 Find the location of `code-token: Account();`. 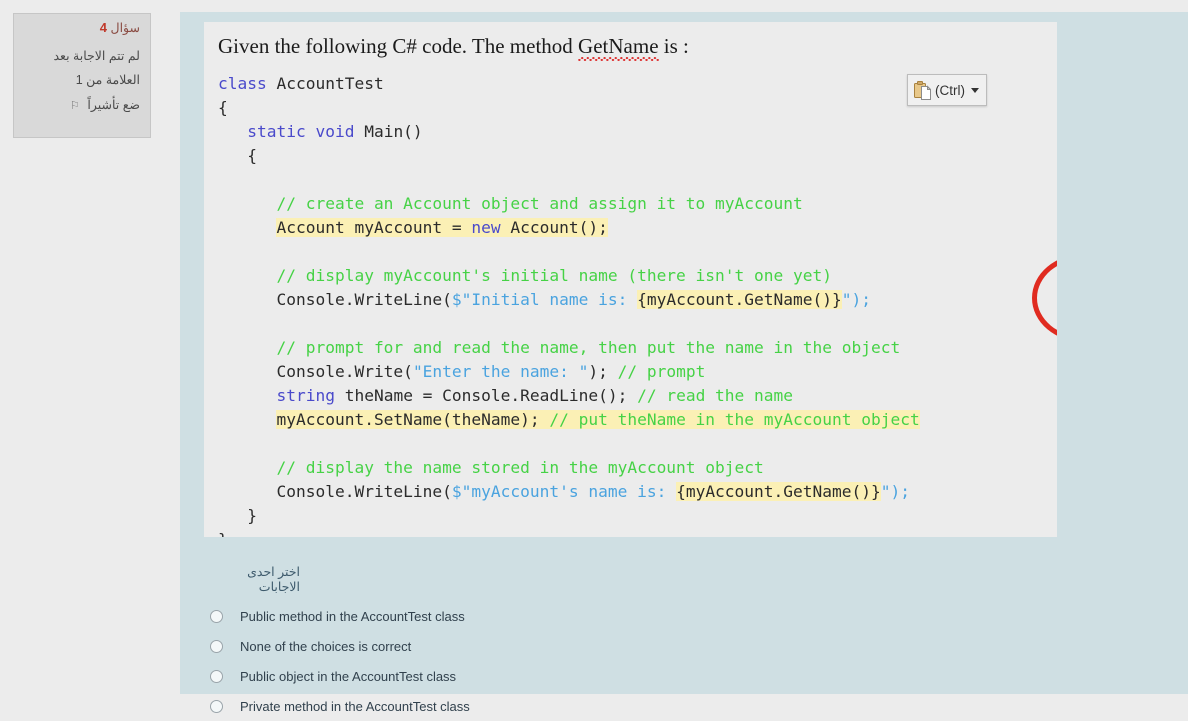

code-token: Account(); is located at coordinates (554, 227).